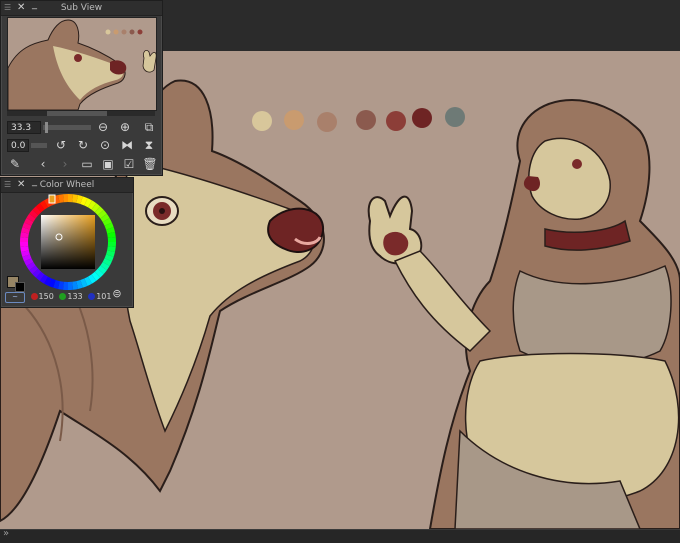  Describe the element at coordinates (127, 145) in the screenshot. I see `flip-horizontal-icon: ⧓` at that location.